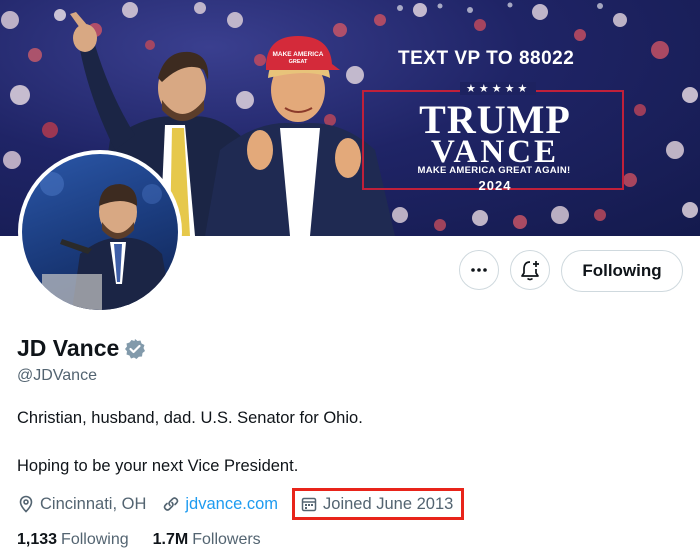 This screenshot has width=700, height=560. What do you see at coordinates (26, 504) in the screenshot?
I see `location-pin-icon` at bounding box center [26, 504].